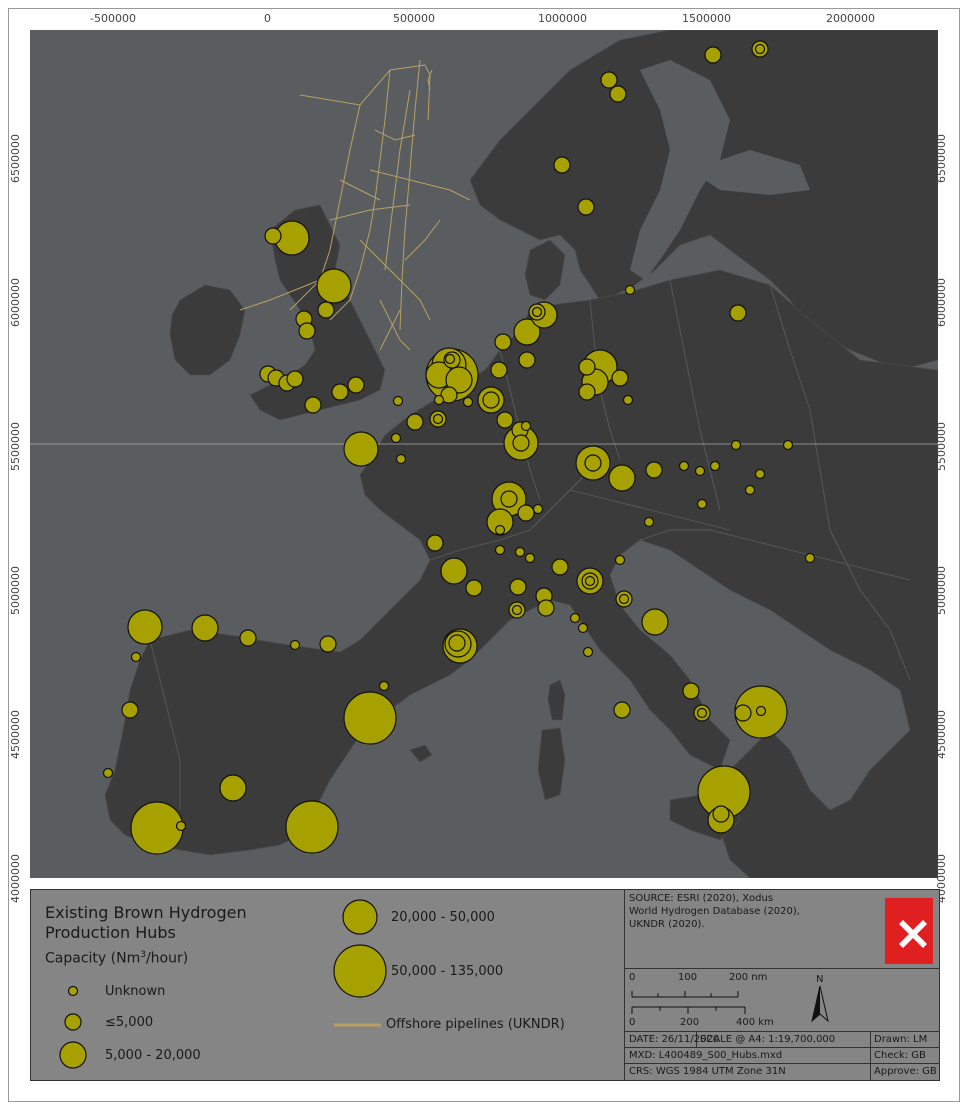 This screenshot has height=1108, width=966. What do you see at coordinates (113, 18) in the screenshot?
I see `top-tick-label: -500000` at bounding box center [113, 18].